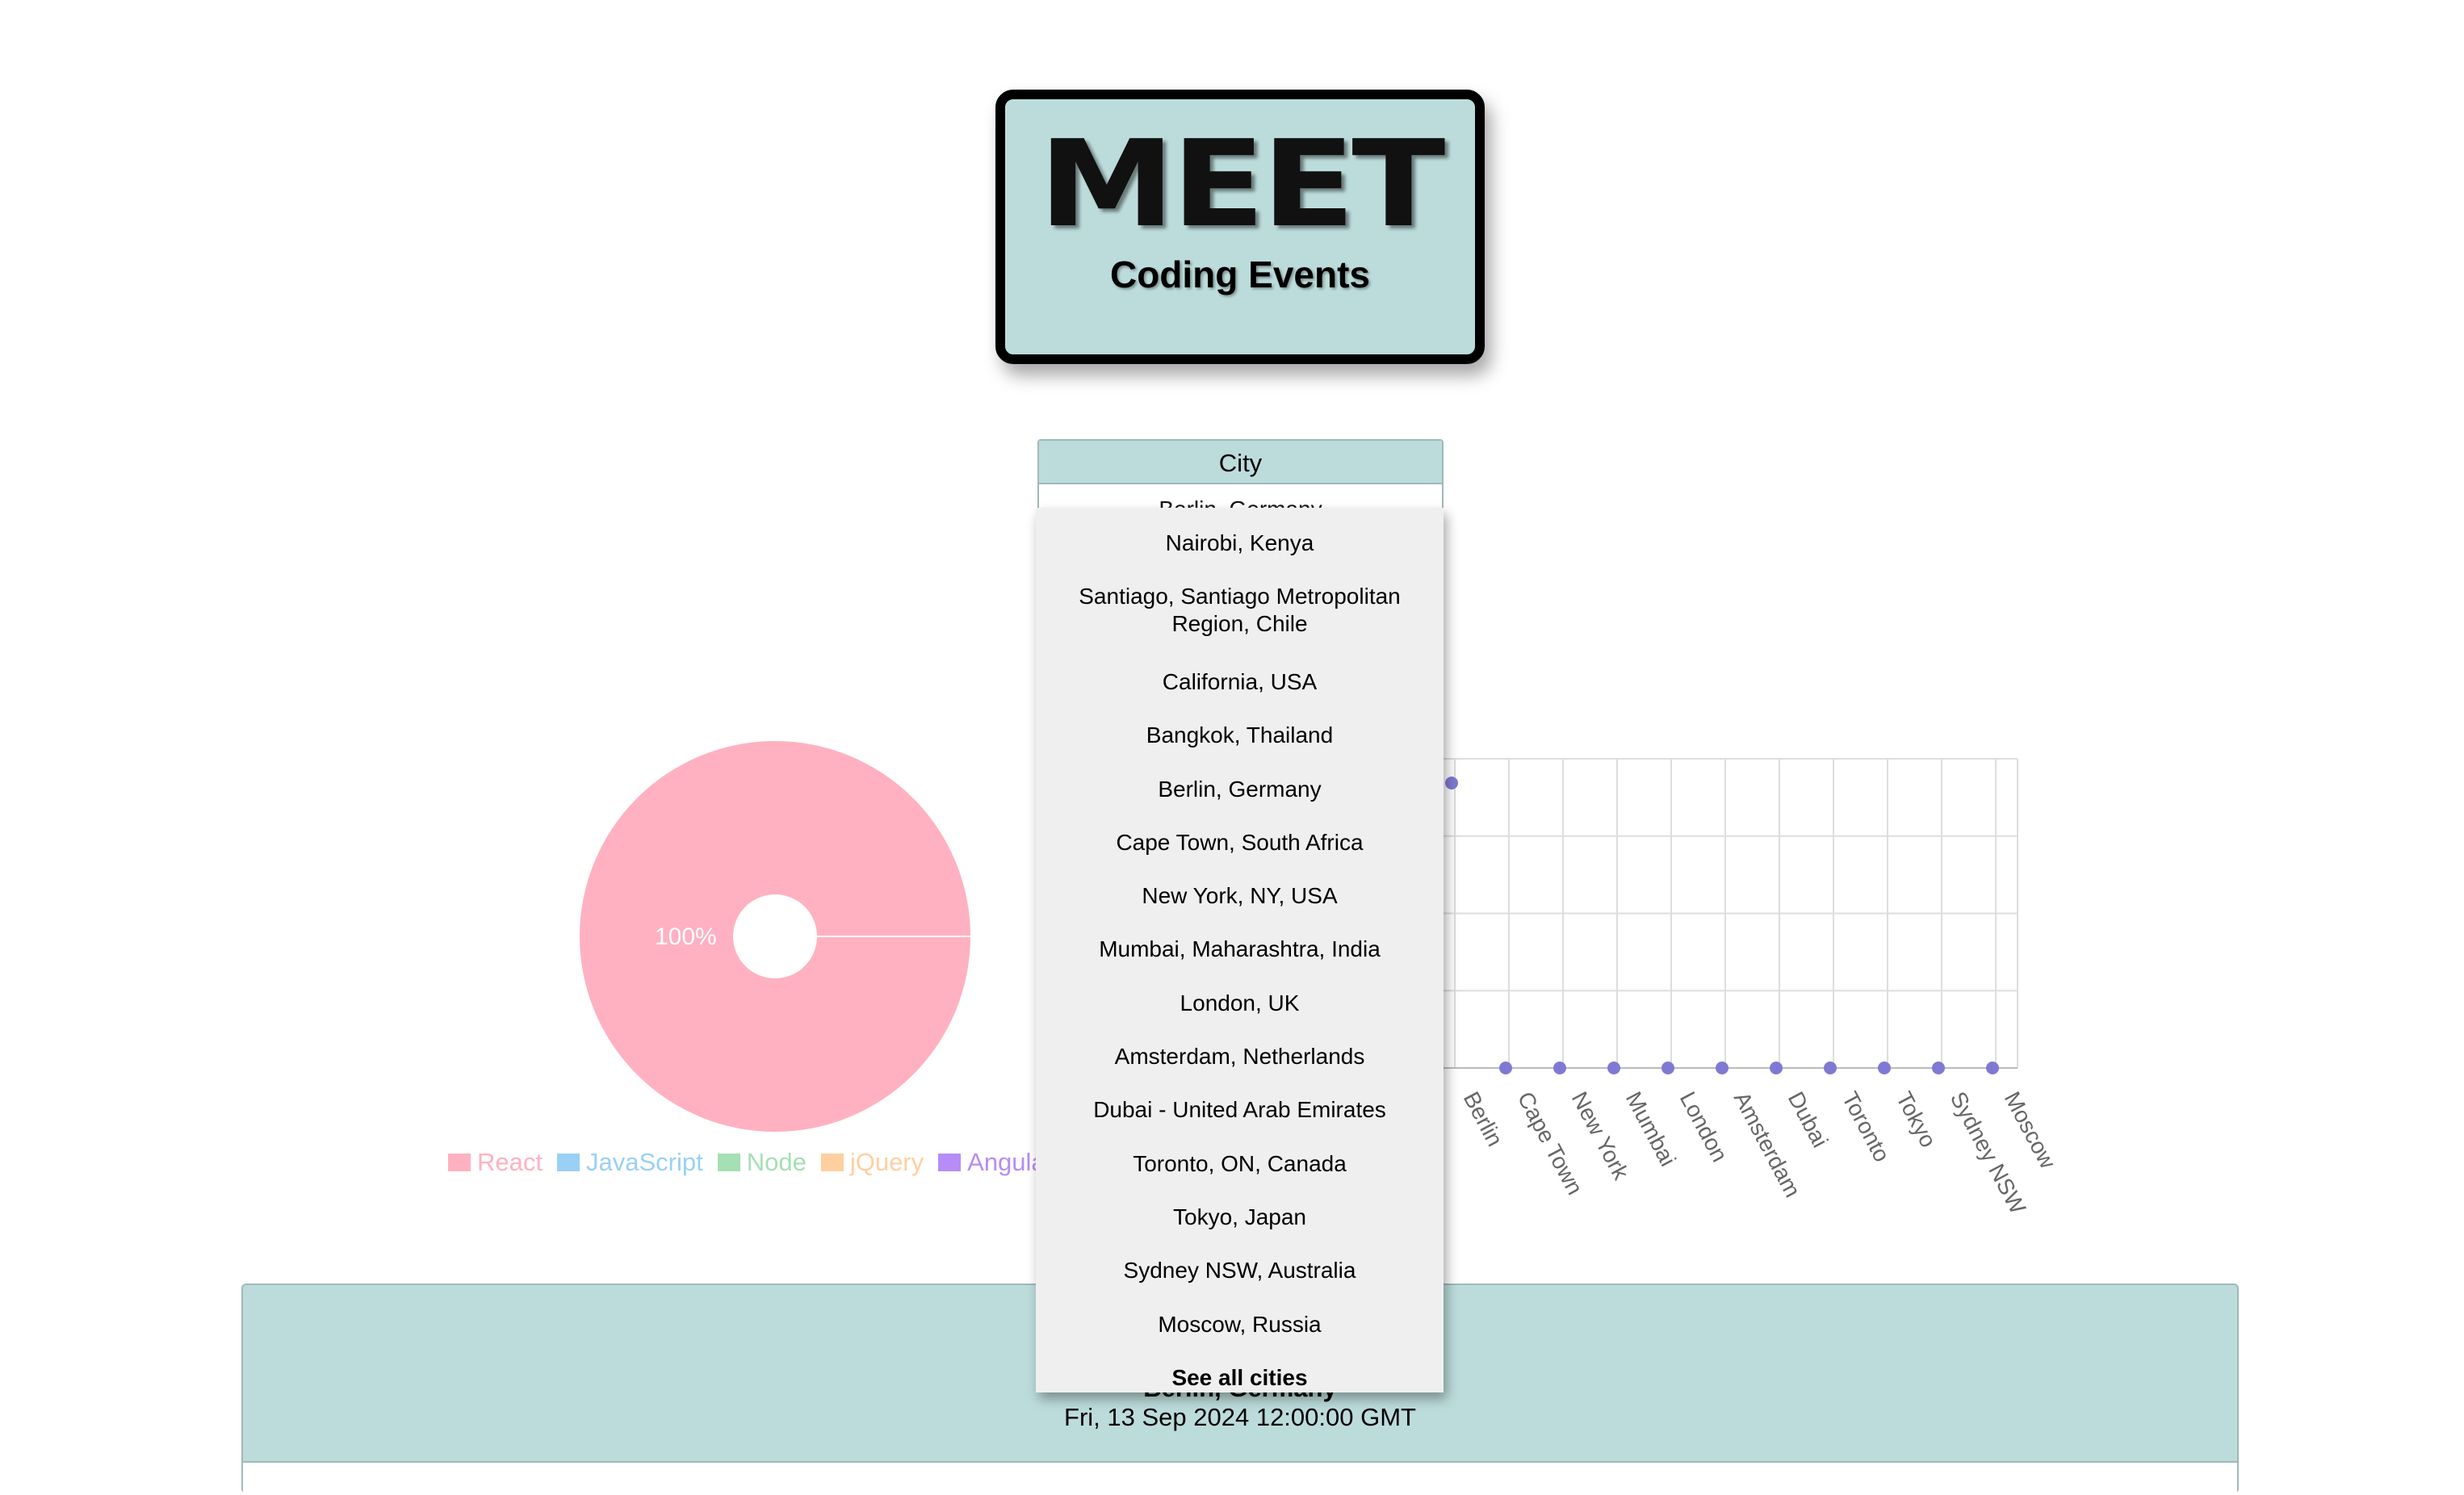 The width and height of the screenshot is (2464, 1495). I want to click on x-tick-label: Toronto, so click(1866, 1126).